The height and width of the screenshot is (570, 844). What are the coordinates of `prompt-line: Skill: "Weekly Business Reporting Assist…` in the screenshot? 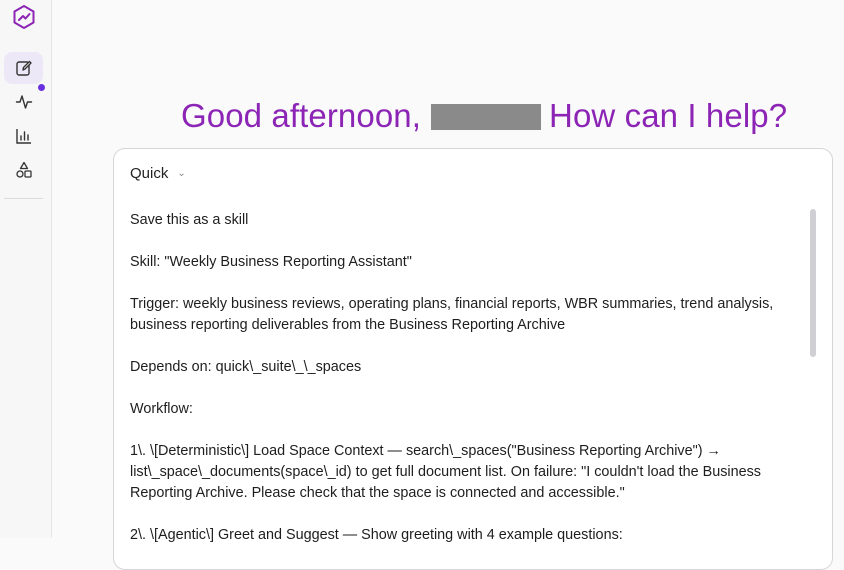 It's located at (271, 262).